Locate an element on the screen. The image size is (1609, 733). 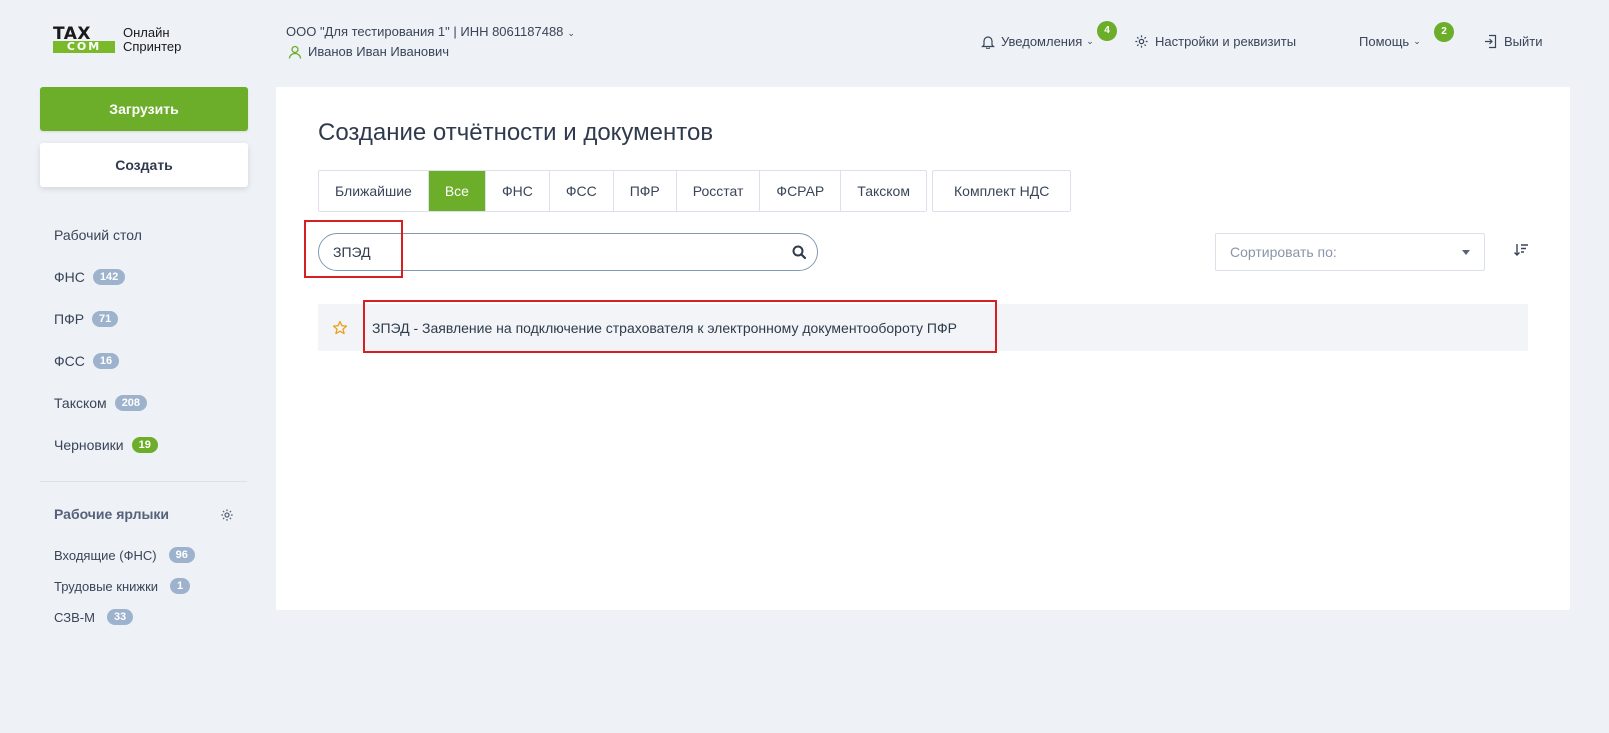
sidebar-item-label: ФСС is located at coordinates (69, 361).